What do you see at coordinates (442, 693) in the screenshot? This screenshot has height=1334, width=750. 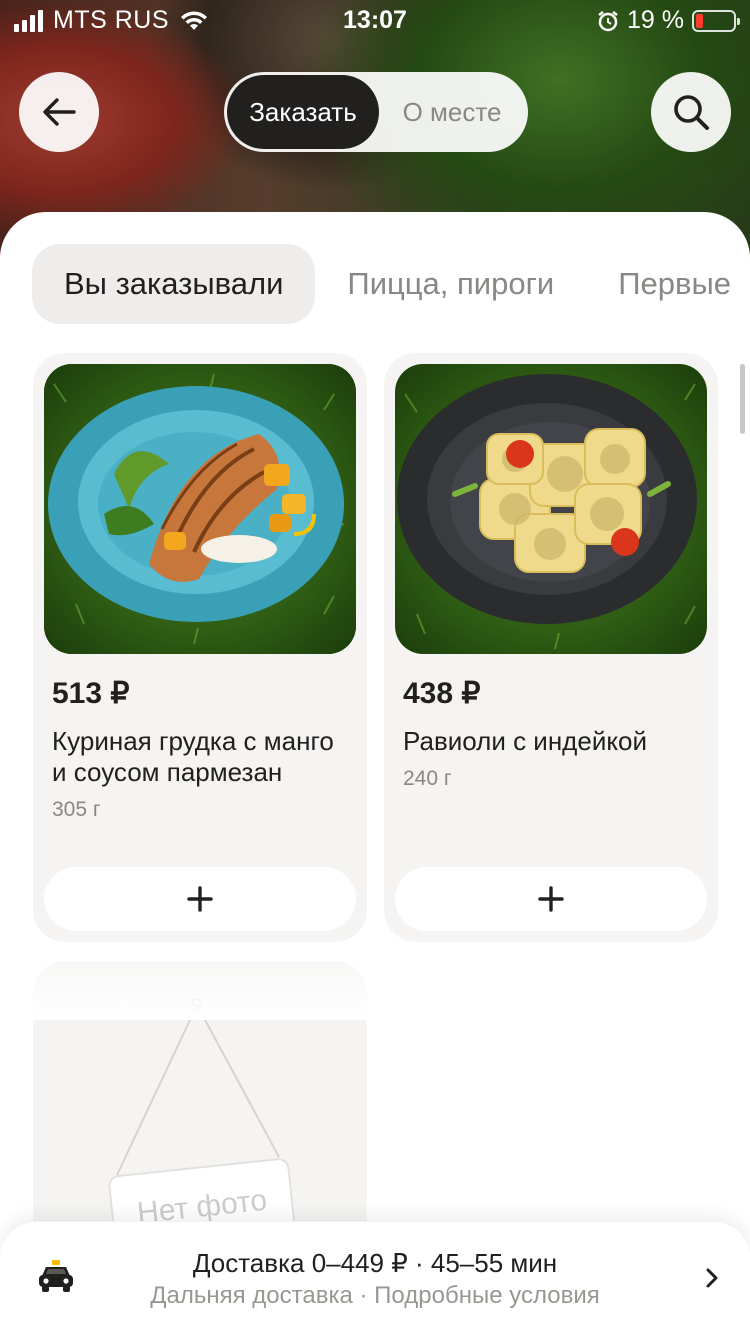 I see `product-price: 438 ₽` at bounding box center [442, 693].